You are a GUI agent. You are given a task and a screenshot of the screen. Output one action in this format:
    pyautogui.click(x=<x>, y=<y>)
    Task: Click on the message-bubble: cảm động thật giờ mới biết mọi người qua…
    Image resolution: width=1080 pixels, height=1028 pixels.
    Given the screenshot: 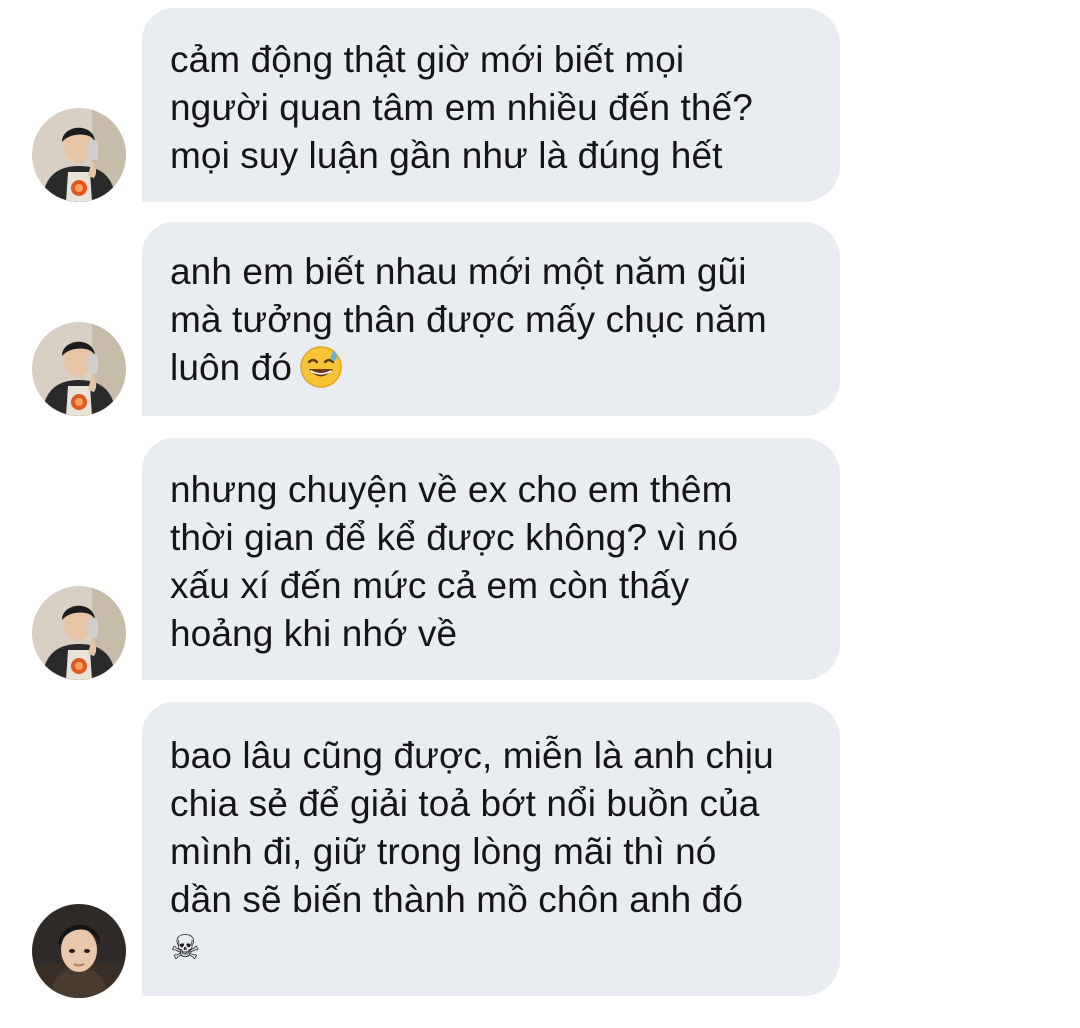 What is the action you would take?
    pyautogui.click(x=491, y=105)
    